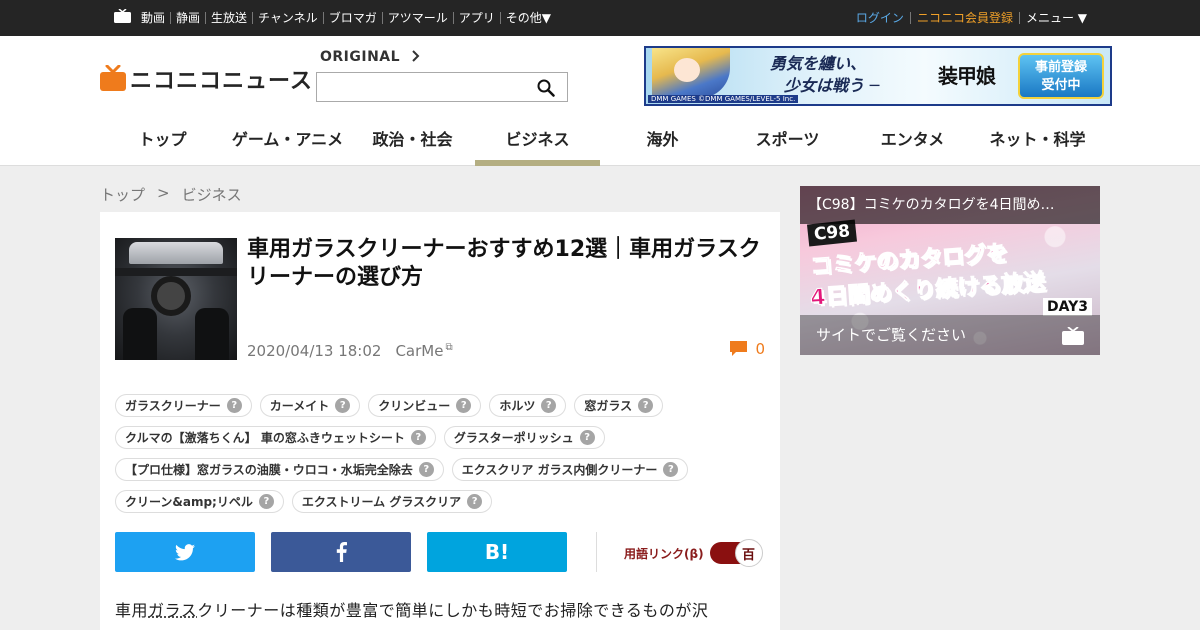 The height and width of the screenshot is (630, 1200). Describe the element at coordinates (618, 405) in the screenshot. I see `tag-item: 窓ガラス?` at that location.